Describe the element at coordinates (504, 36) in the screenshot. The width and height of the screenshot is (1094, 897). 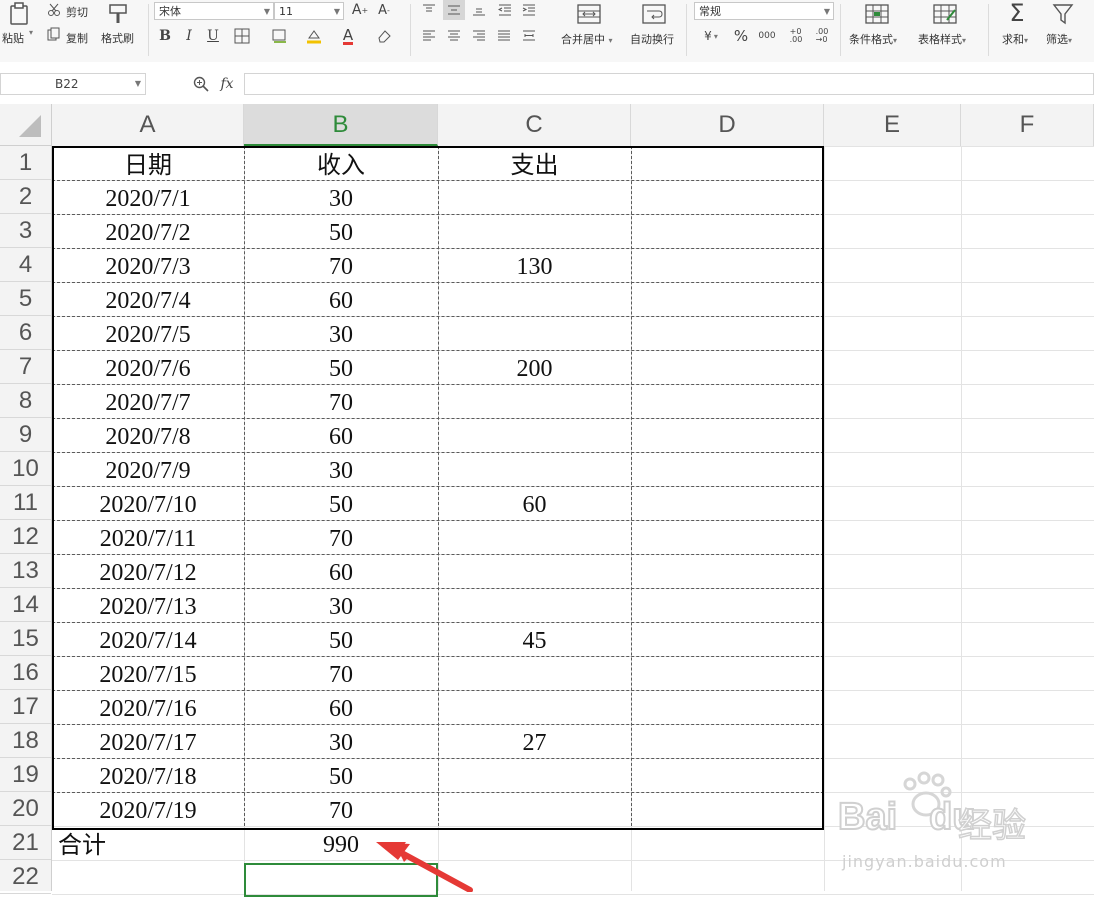
I see `justify-icon` at that location.